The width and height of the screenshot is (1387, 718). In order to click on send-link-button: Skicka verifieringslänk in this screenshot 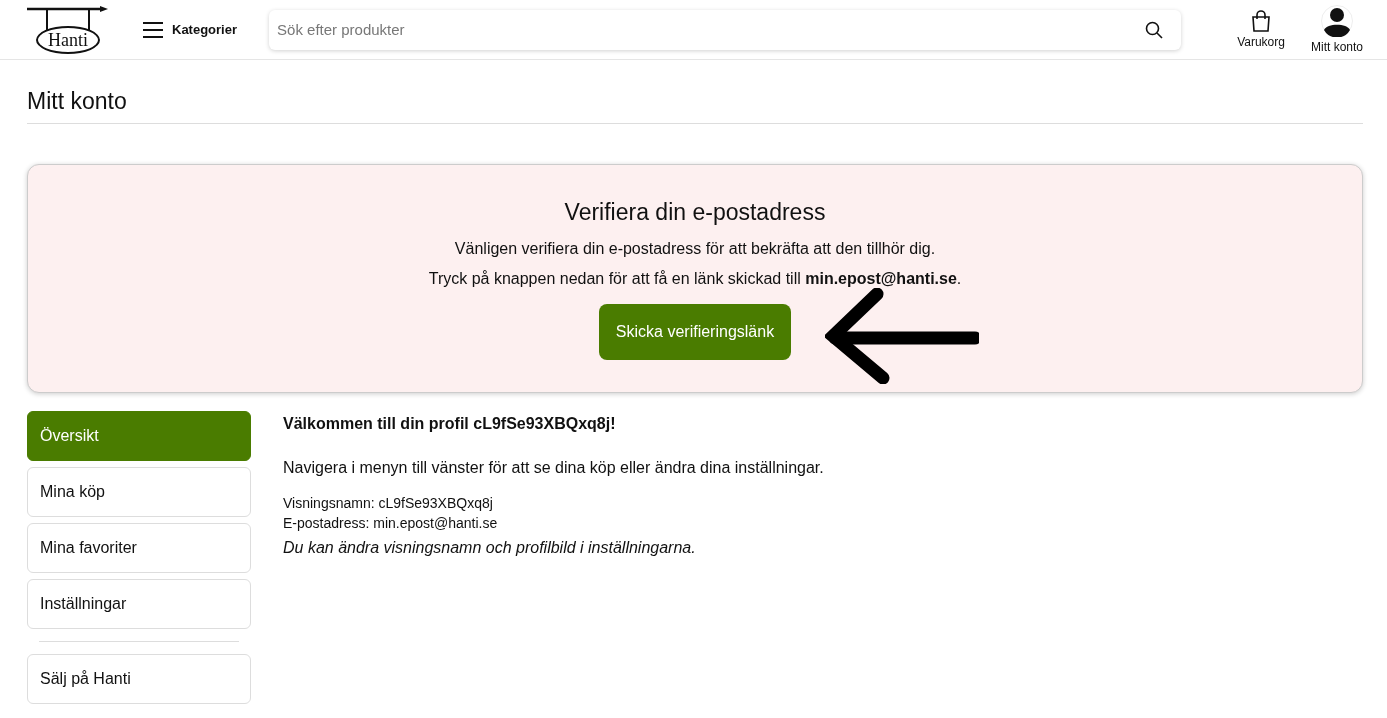, I will do `click(695, 332)`.